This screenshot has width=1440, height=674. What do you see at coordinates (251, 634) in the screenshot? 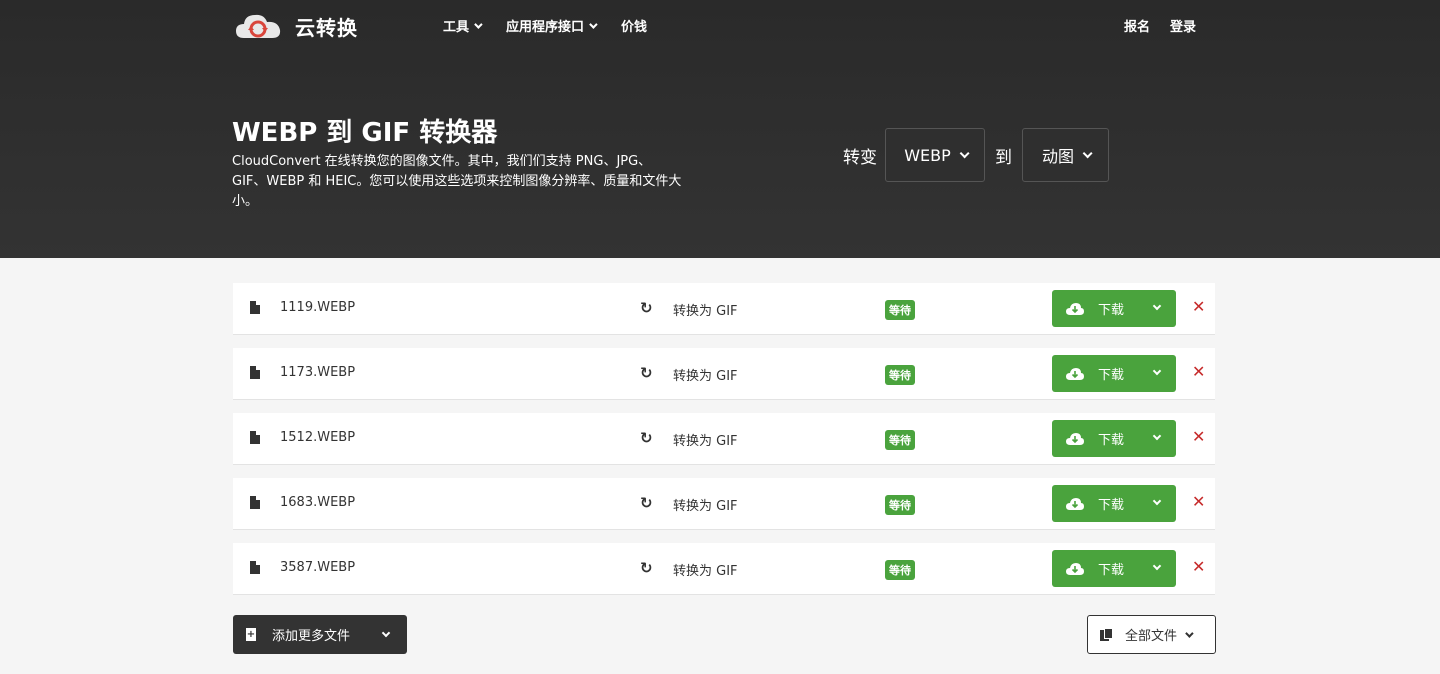
I see `add-file-icon: +` at bounding box center [251, 634].